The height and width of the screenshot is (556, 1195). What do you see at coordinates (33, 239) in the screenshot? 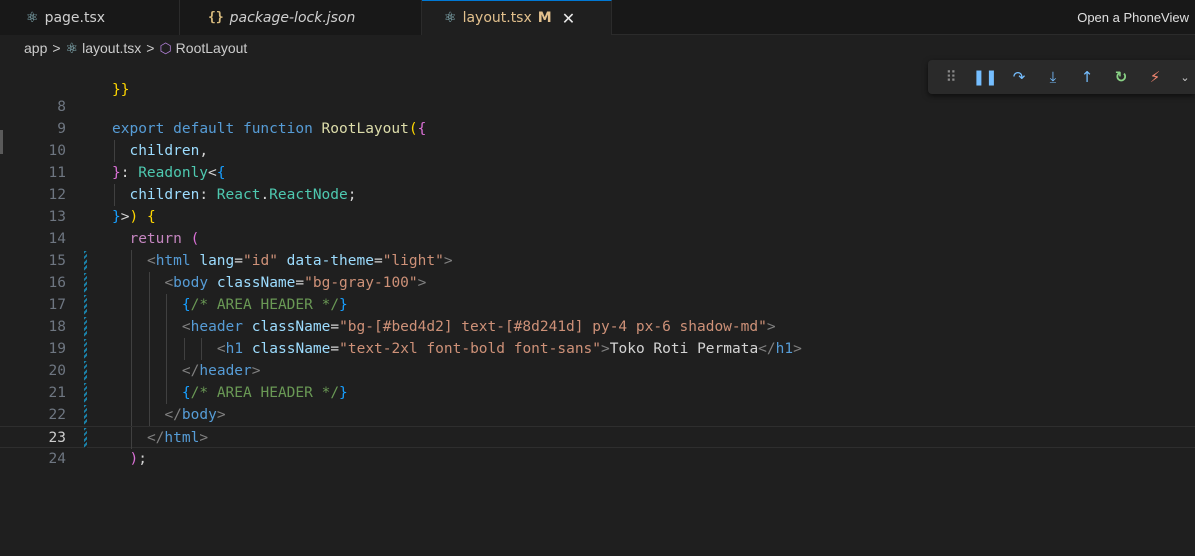
I see `line-number: 14` at bounding box center [33, 239].